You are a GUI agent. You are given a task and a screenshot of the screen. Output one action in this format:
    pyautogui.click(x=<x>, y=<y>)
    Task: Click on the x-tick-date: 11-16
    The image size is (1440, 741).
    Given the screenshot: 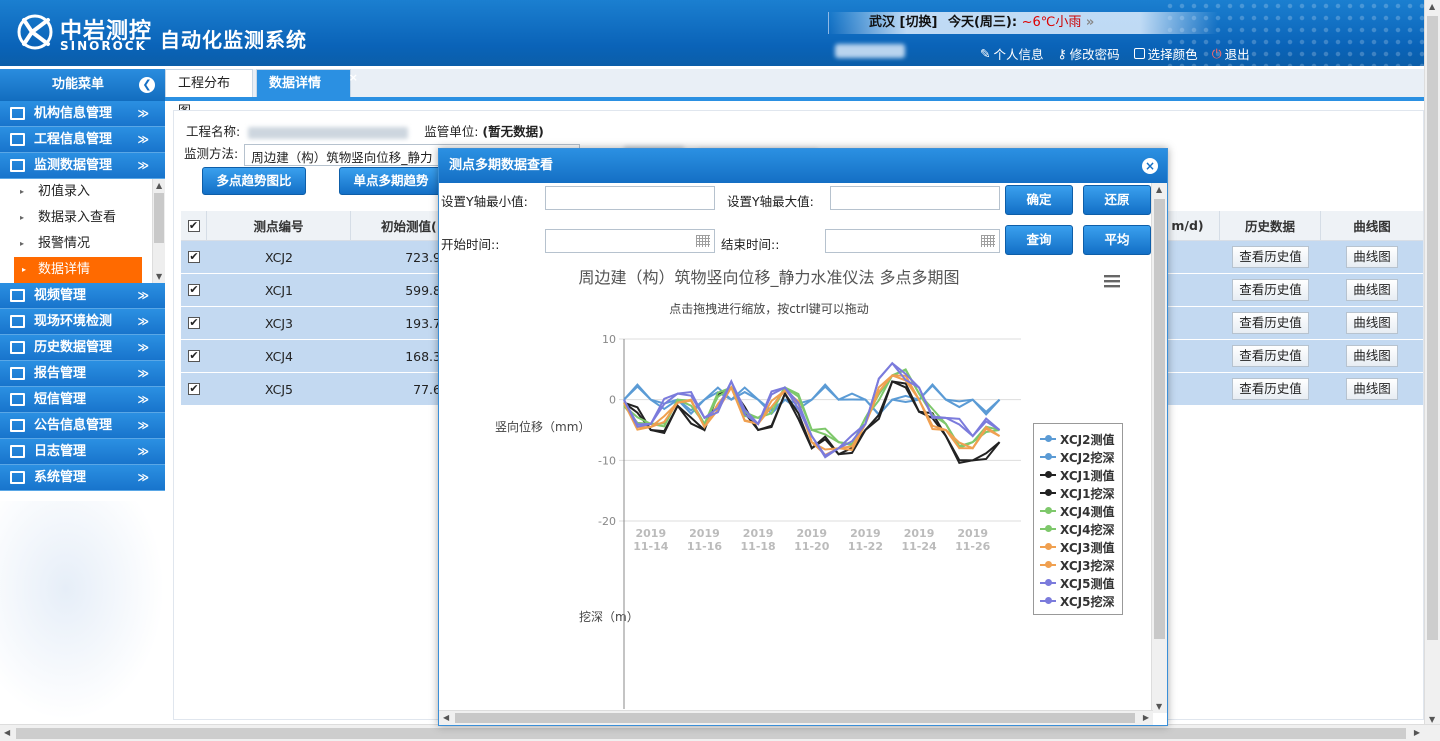 What is the action you would take?
    pyautogui.click(x=705, y=546)
    